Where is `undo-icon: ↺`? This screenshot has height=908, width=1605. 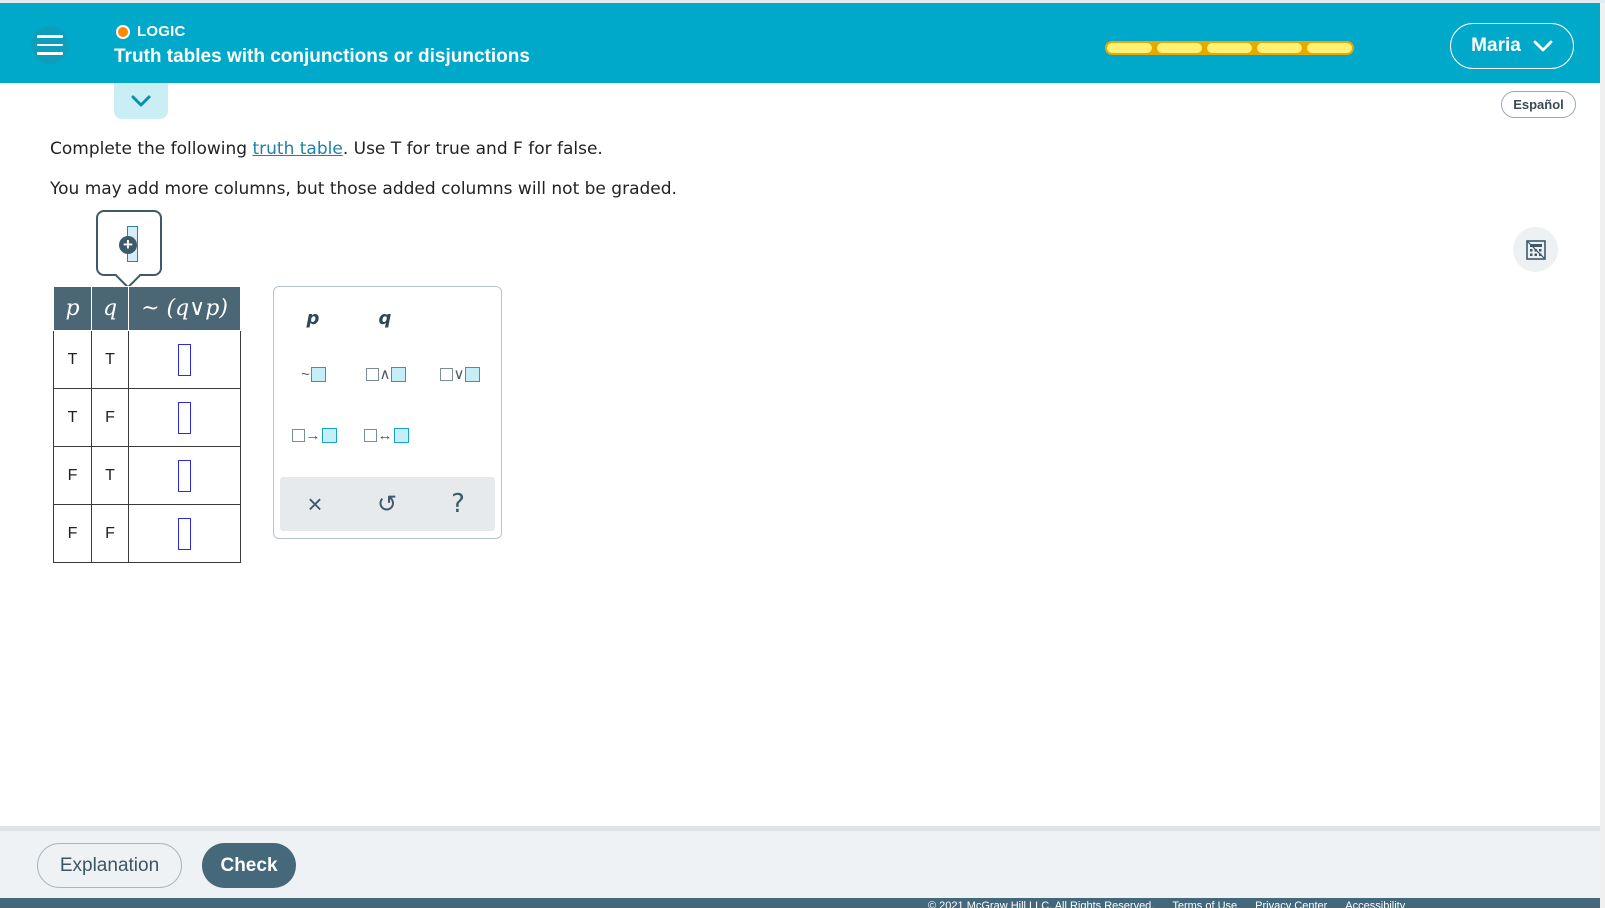
undo-icon: ↺ is located at coordinates (387, 504).